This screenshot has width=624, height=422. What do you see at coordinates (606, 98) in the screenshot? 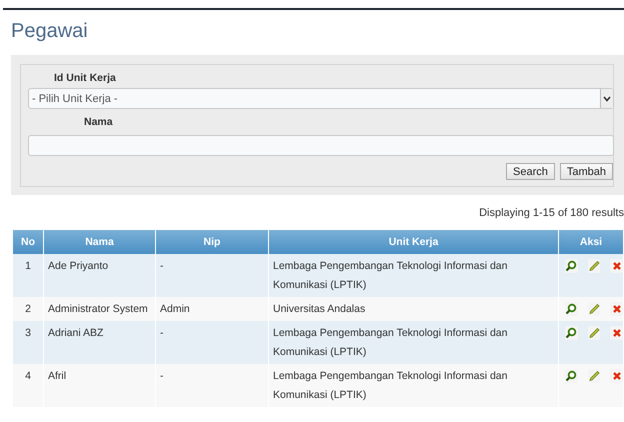
I see `dropdown-caret-icon` at bounding box center [606, 98].